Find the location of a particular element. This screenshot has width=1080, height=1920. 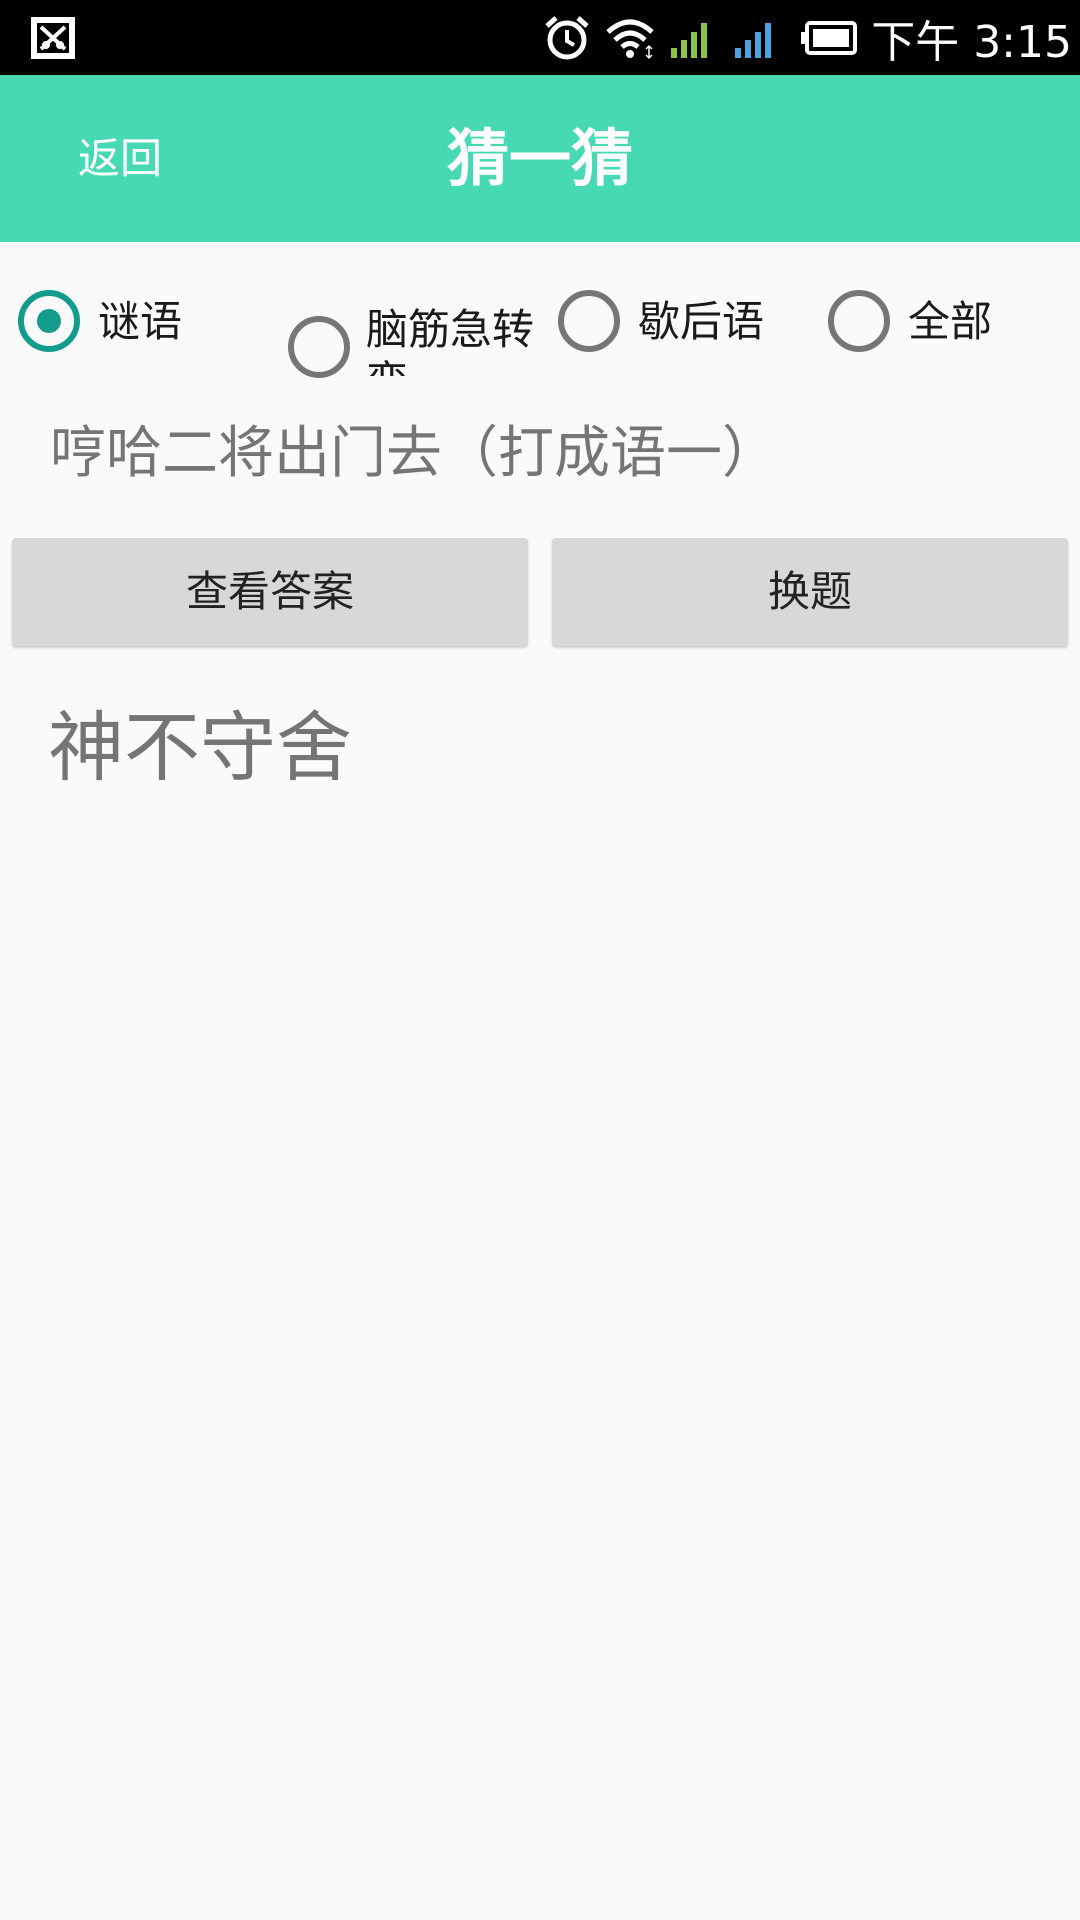

radio-label: 全部 is located at coordinates (950, 321).